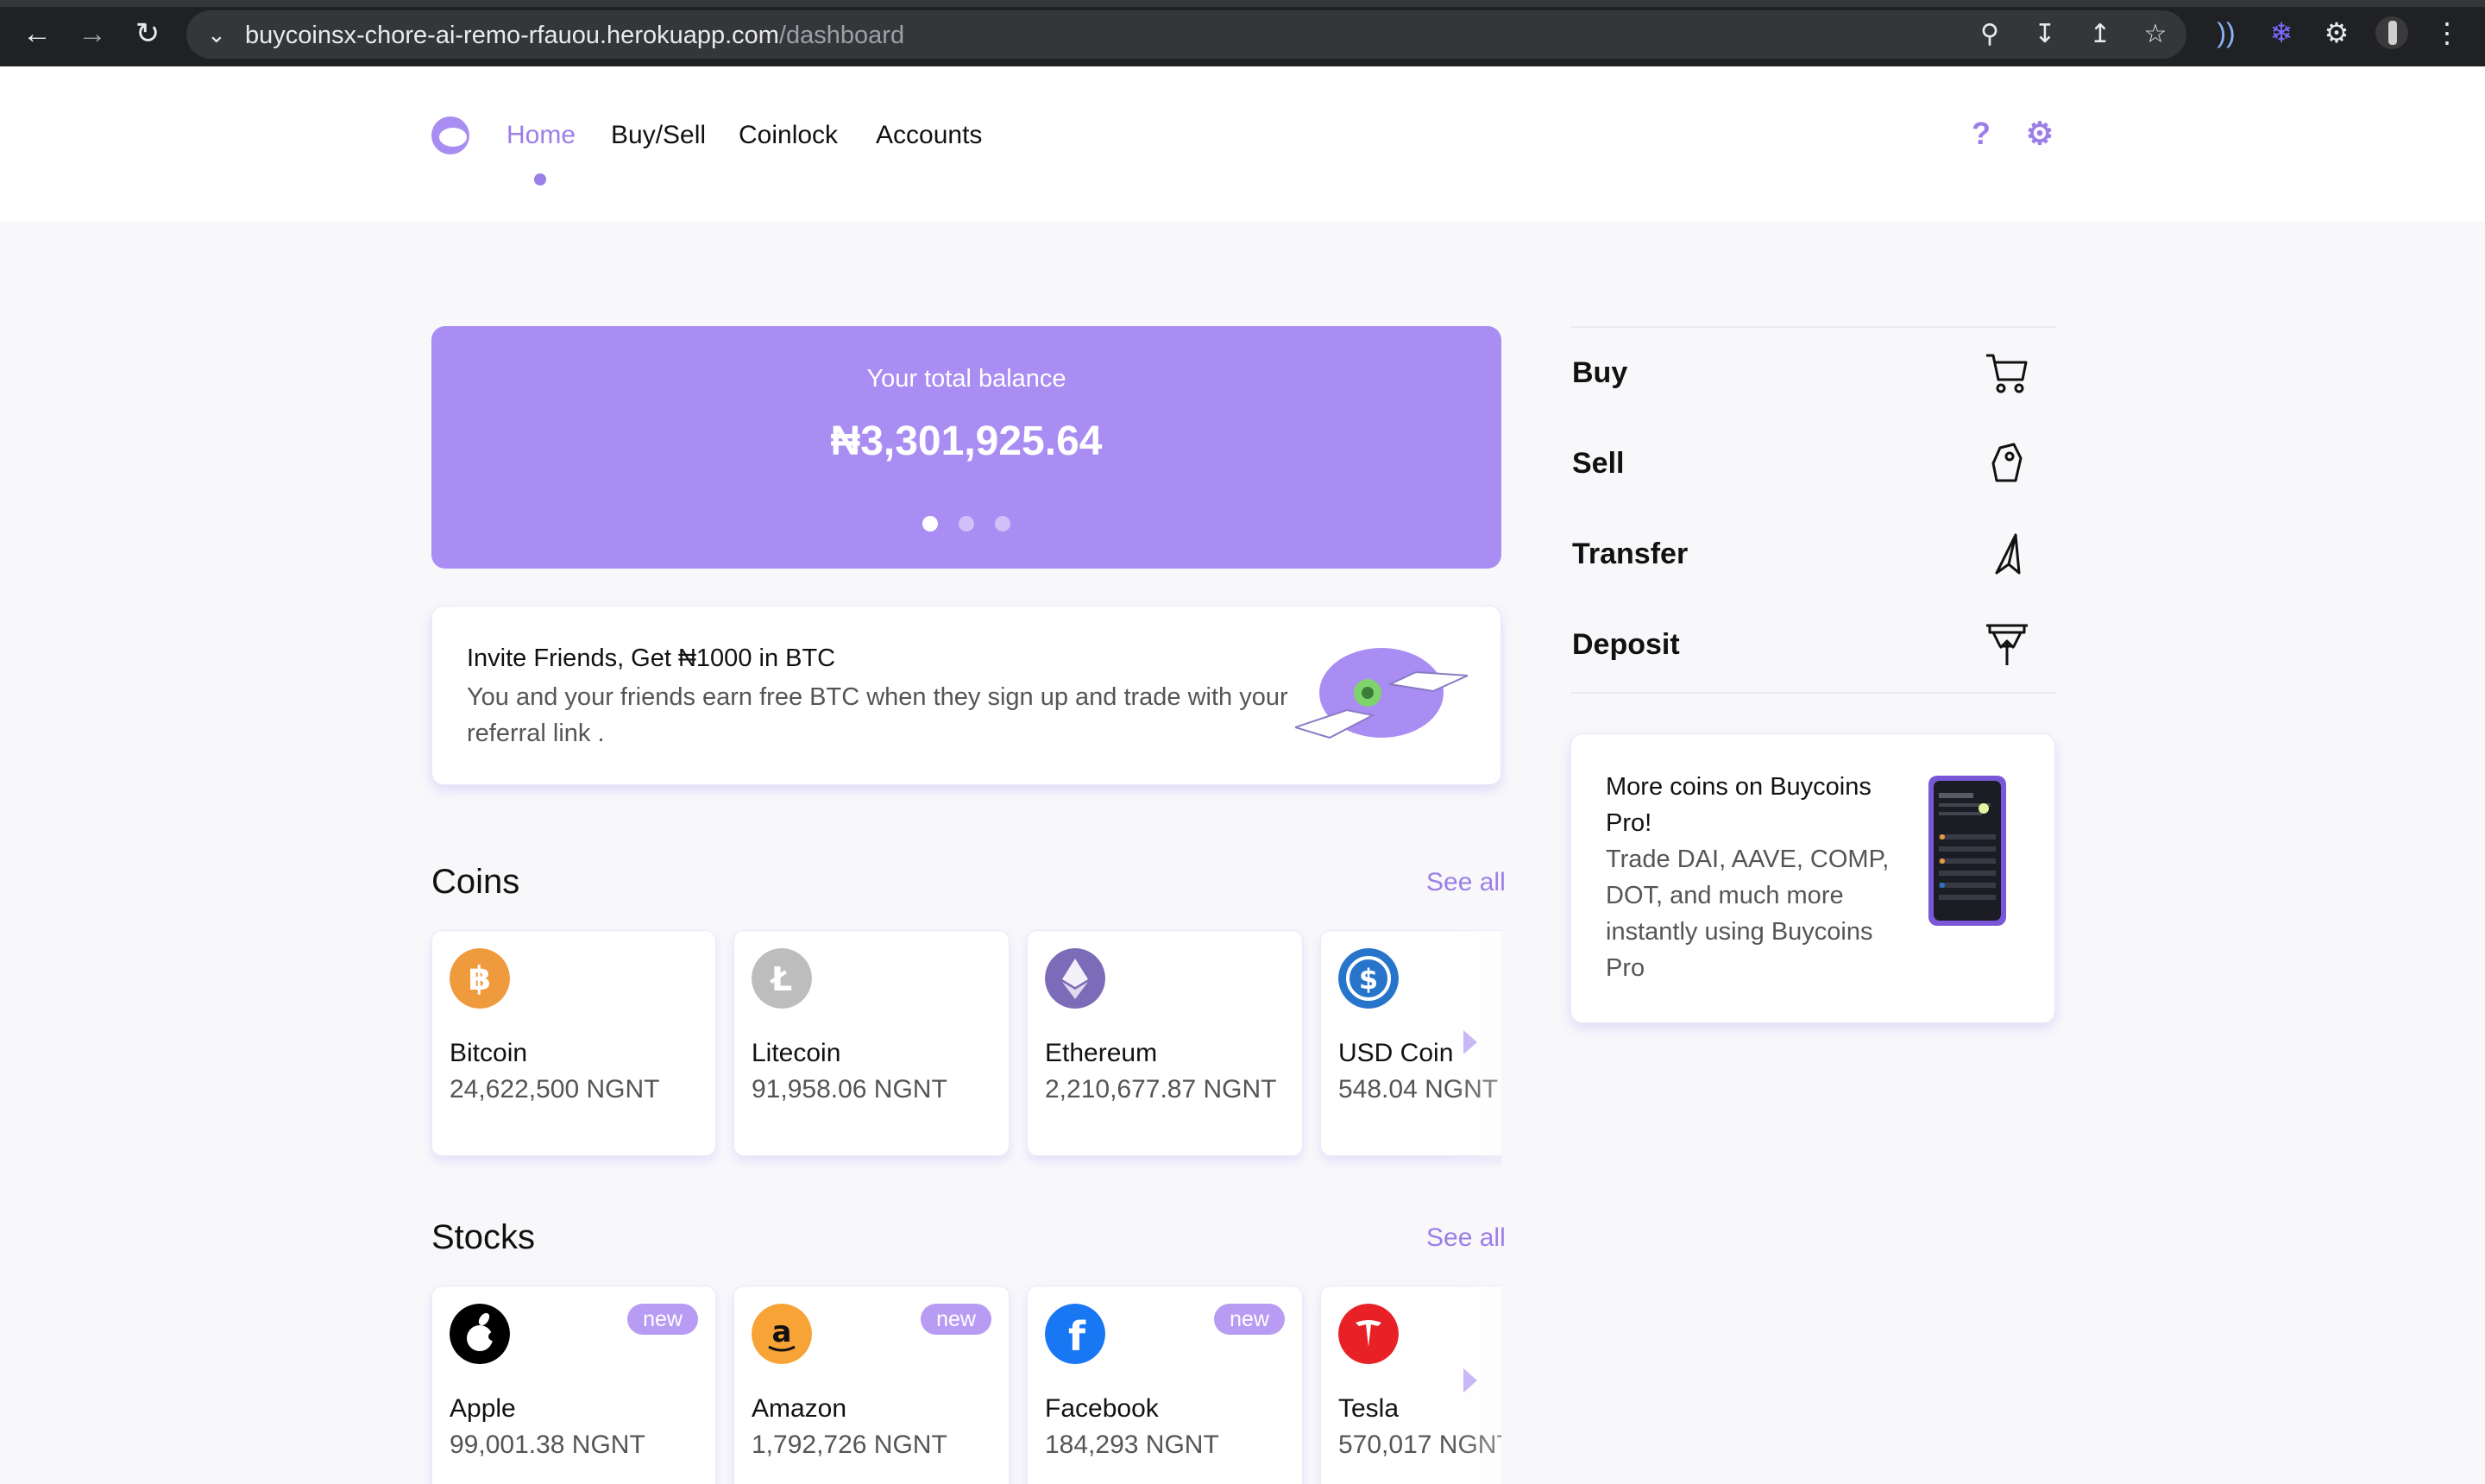  What do you see at coordinates (966, 379) in the screenshot?
I see `balance-label: Your total balance` at bounding box center [966, 379].